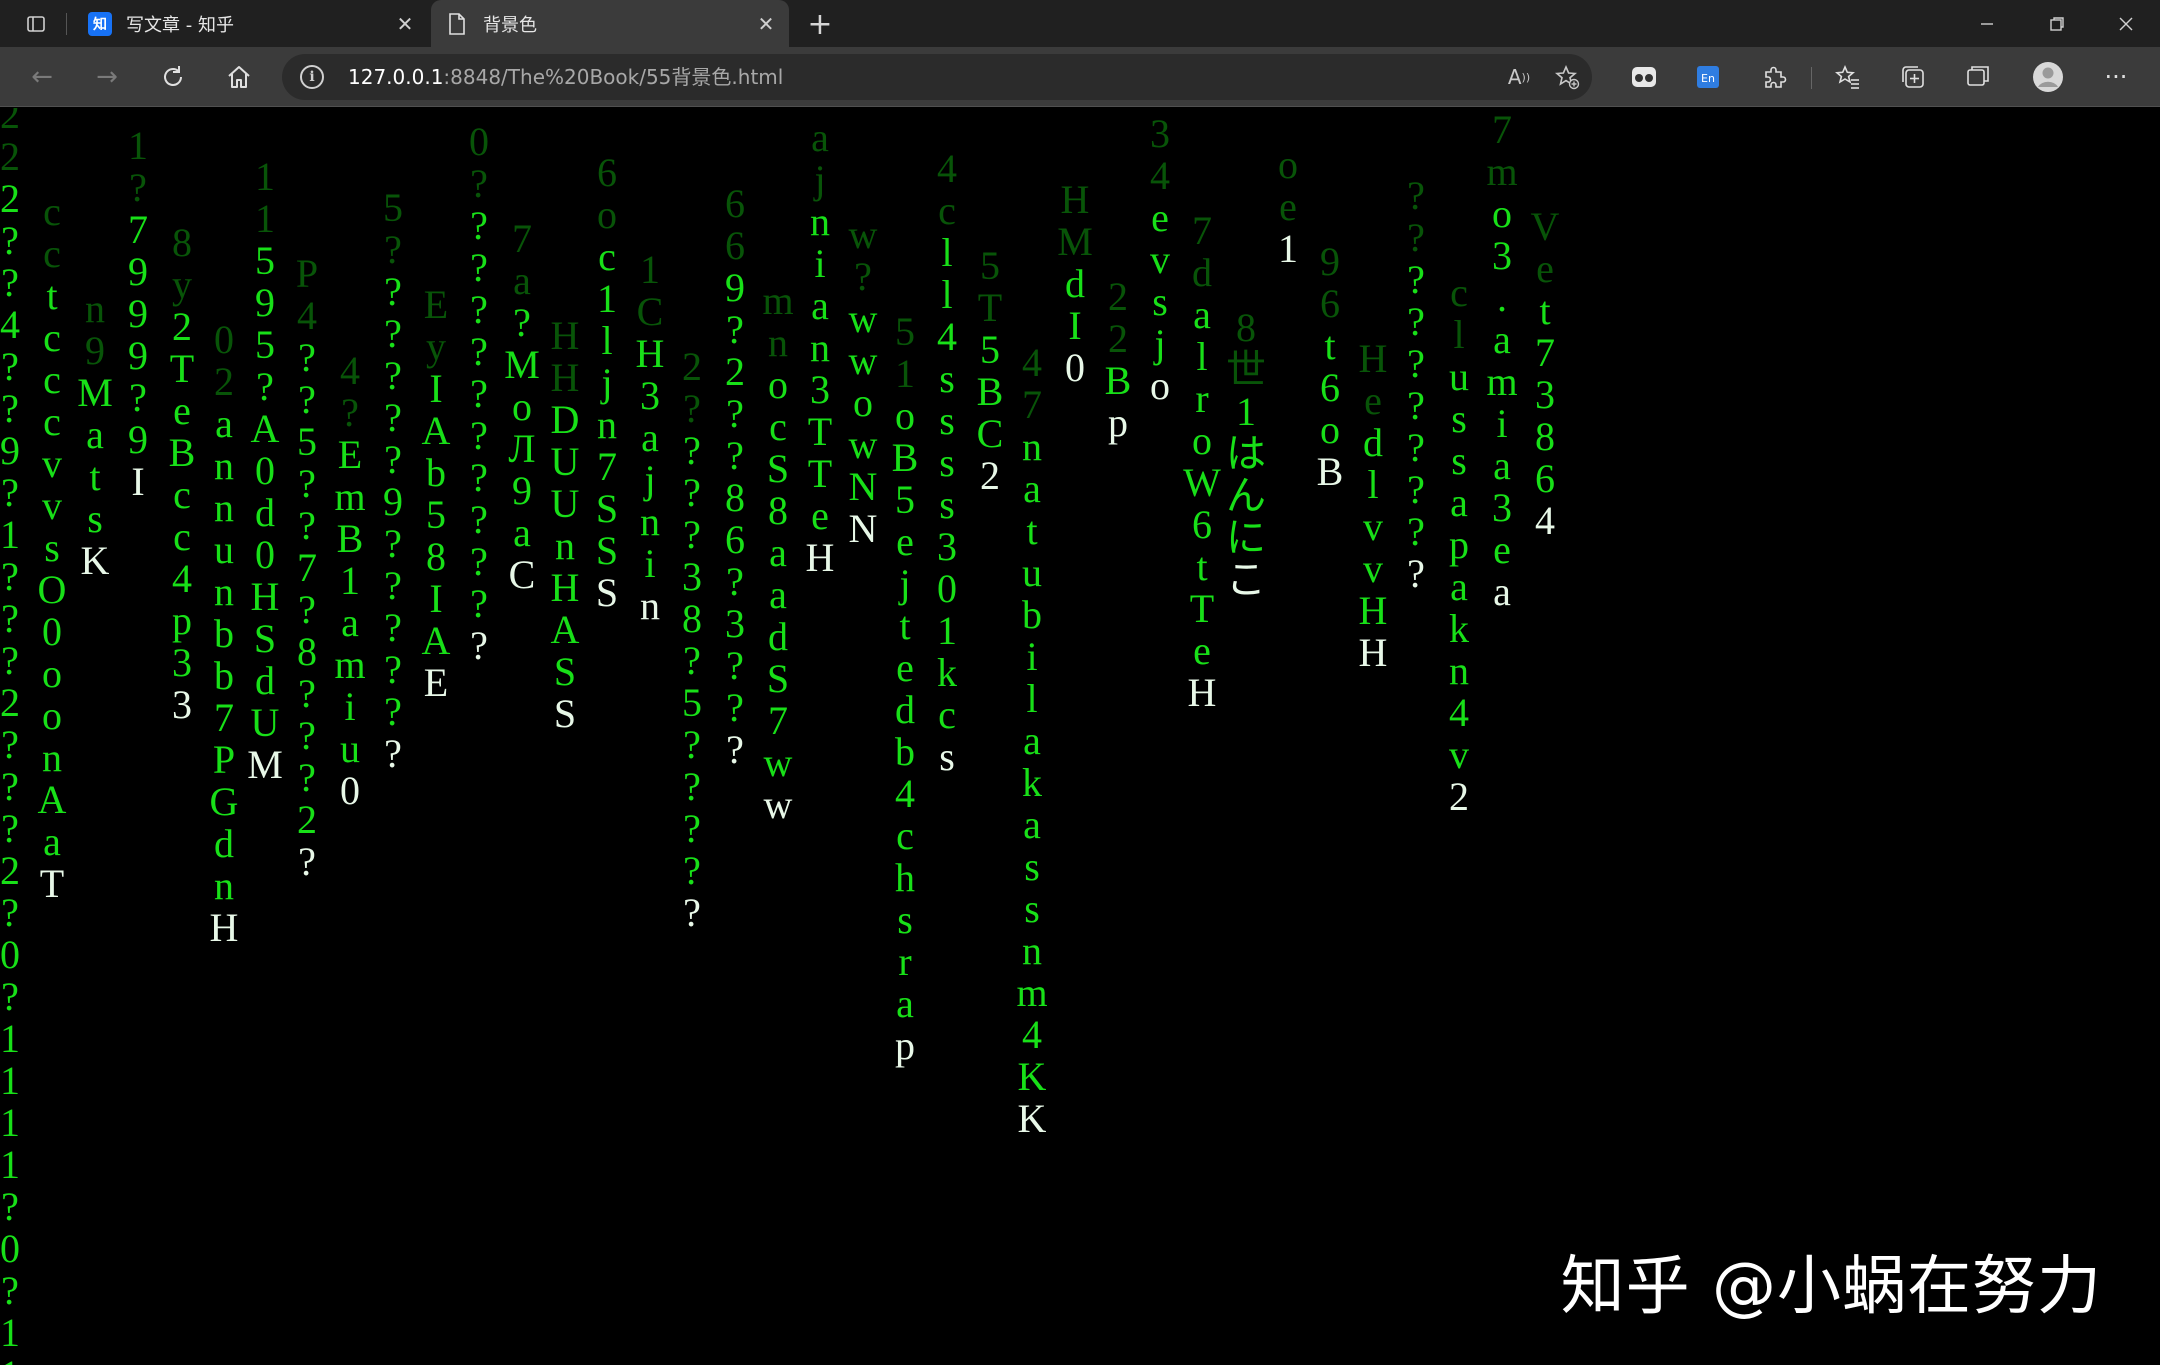 This screenshot has height=1365, width=2160. What do you see at coordinates (521, 448) in the screenshot?
I see `rain-glyph: Л` at bounding box center [521, 448].